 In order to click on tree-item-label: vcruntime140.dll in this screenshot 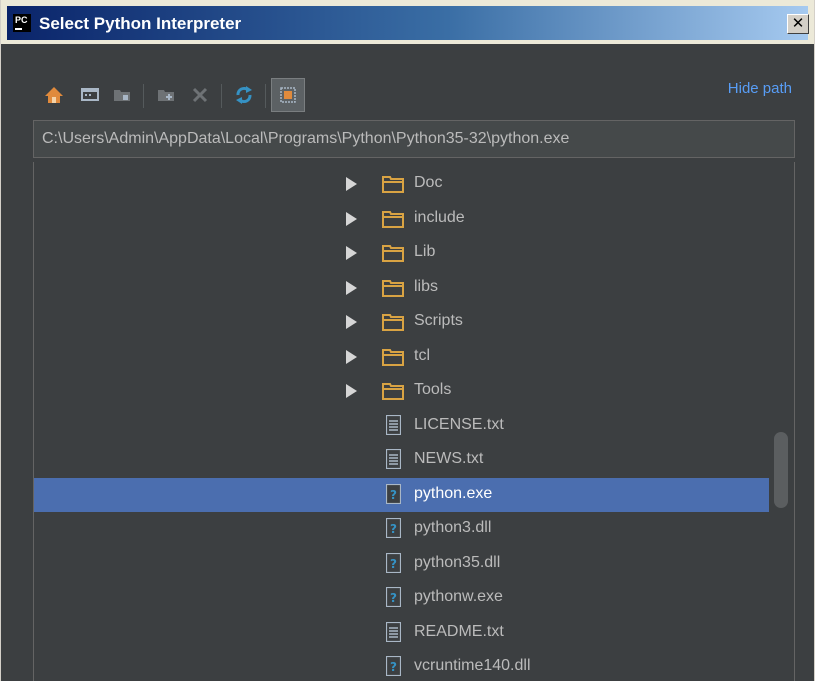, I will do `click(472, 665)`.